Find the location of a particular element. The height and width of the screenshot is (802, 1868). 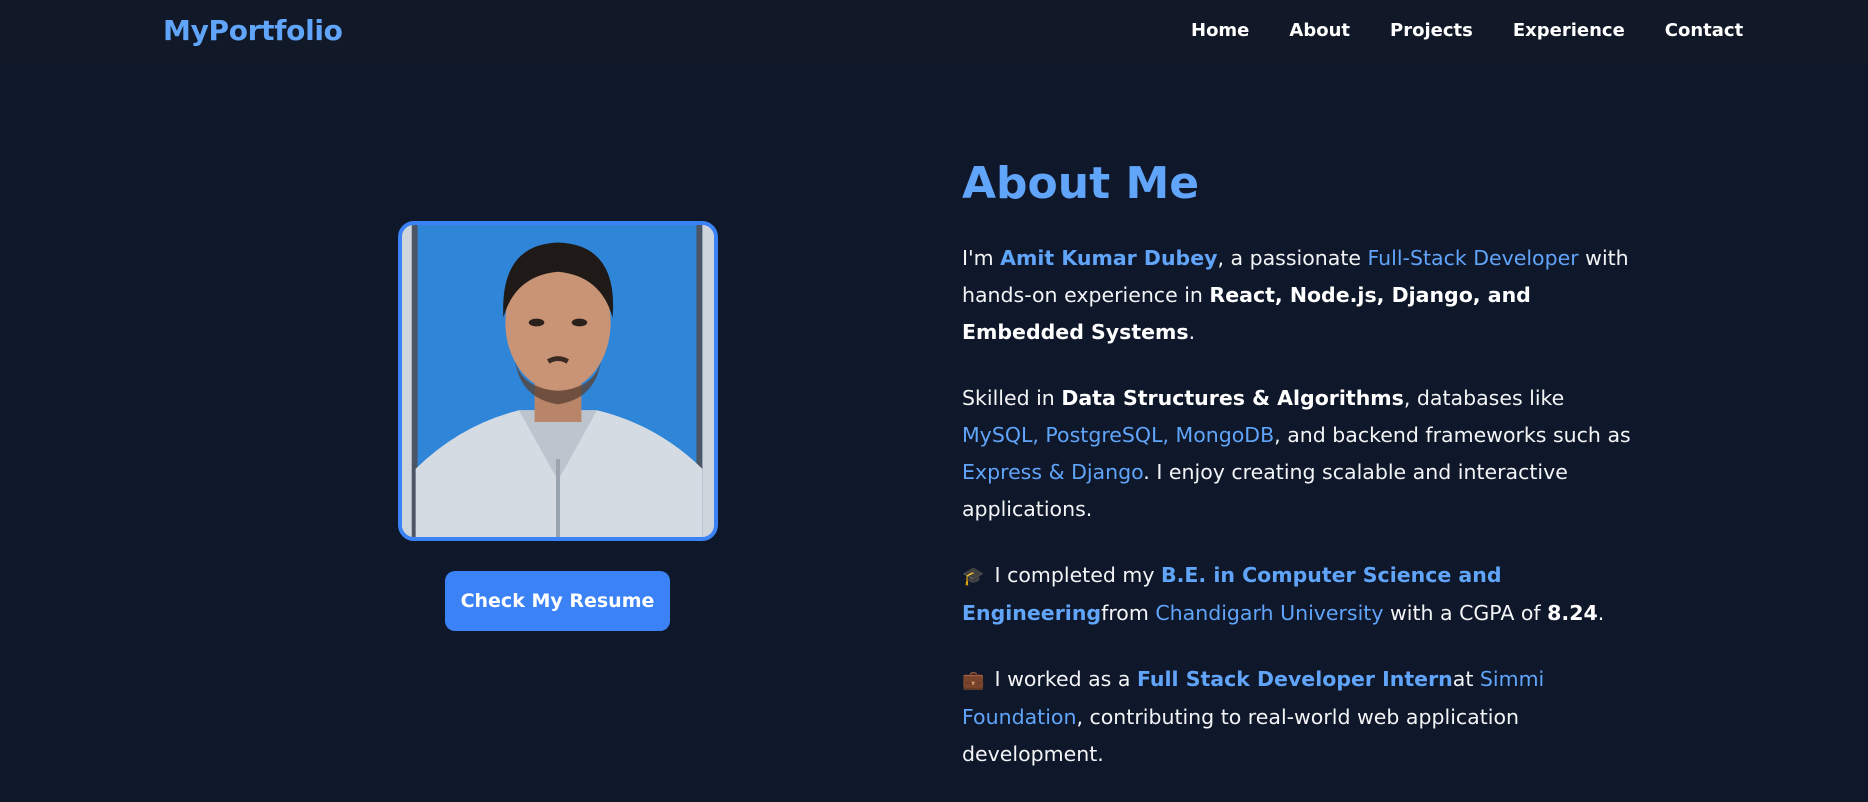

university-highlight: Chandigarh University is located at coordinates (1269, 613).